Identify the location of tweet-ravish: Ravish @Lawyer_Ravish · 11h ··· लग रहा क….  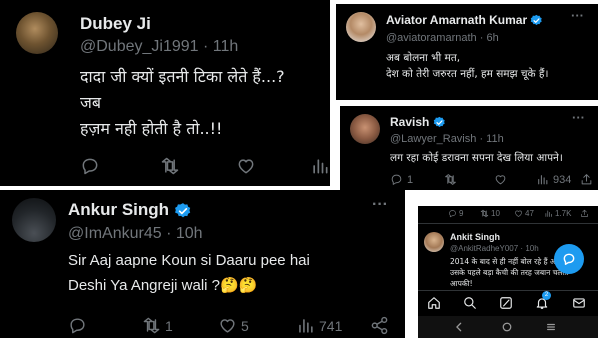
(469, 148).